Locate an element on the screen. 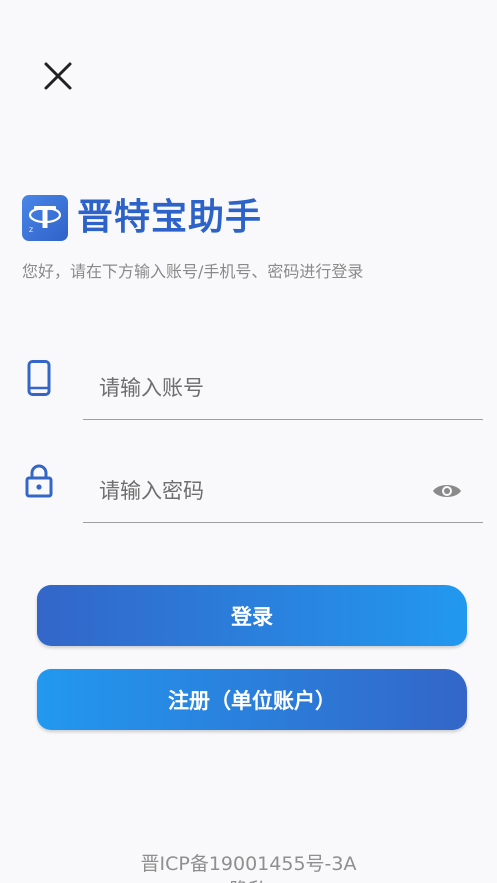 This screenshot has height=883, width=497. close-icon is located at coordinates (58, 76).